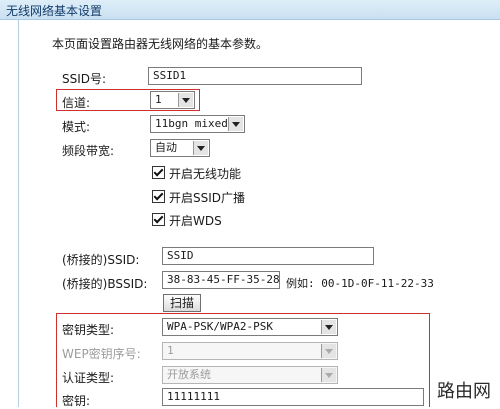 This screenshot has height=409, width=500. I want to click on mode-select: 11bgn mixed, so click(197, 124).